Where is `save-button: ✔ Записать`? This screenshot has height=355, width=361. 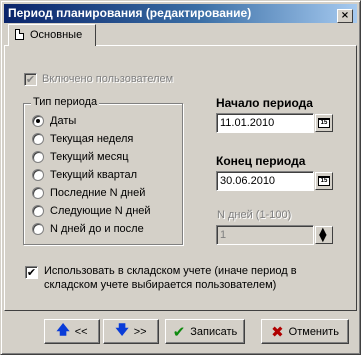
save-button: ✔ Записать is located at coordinates (205, 331).